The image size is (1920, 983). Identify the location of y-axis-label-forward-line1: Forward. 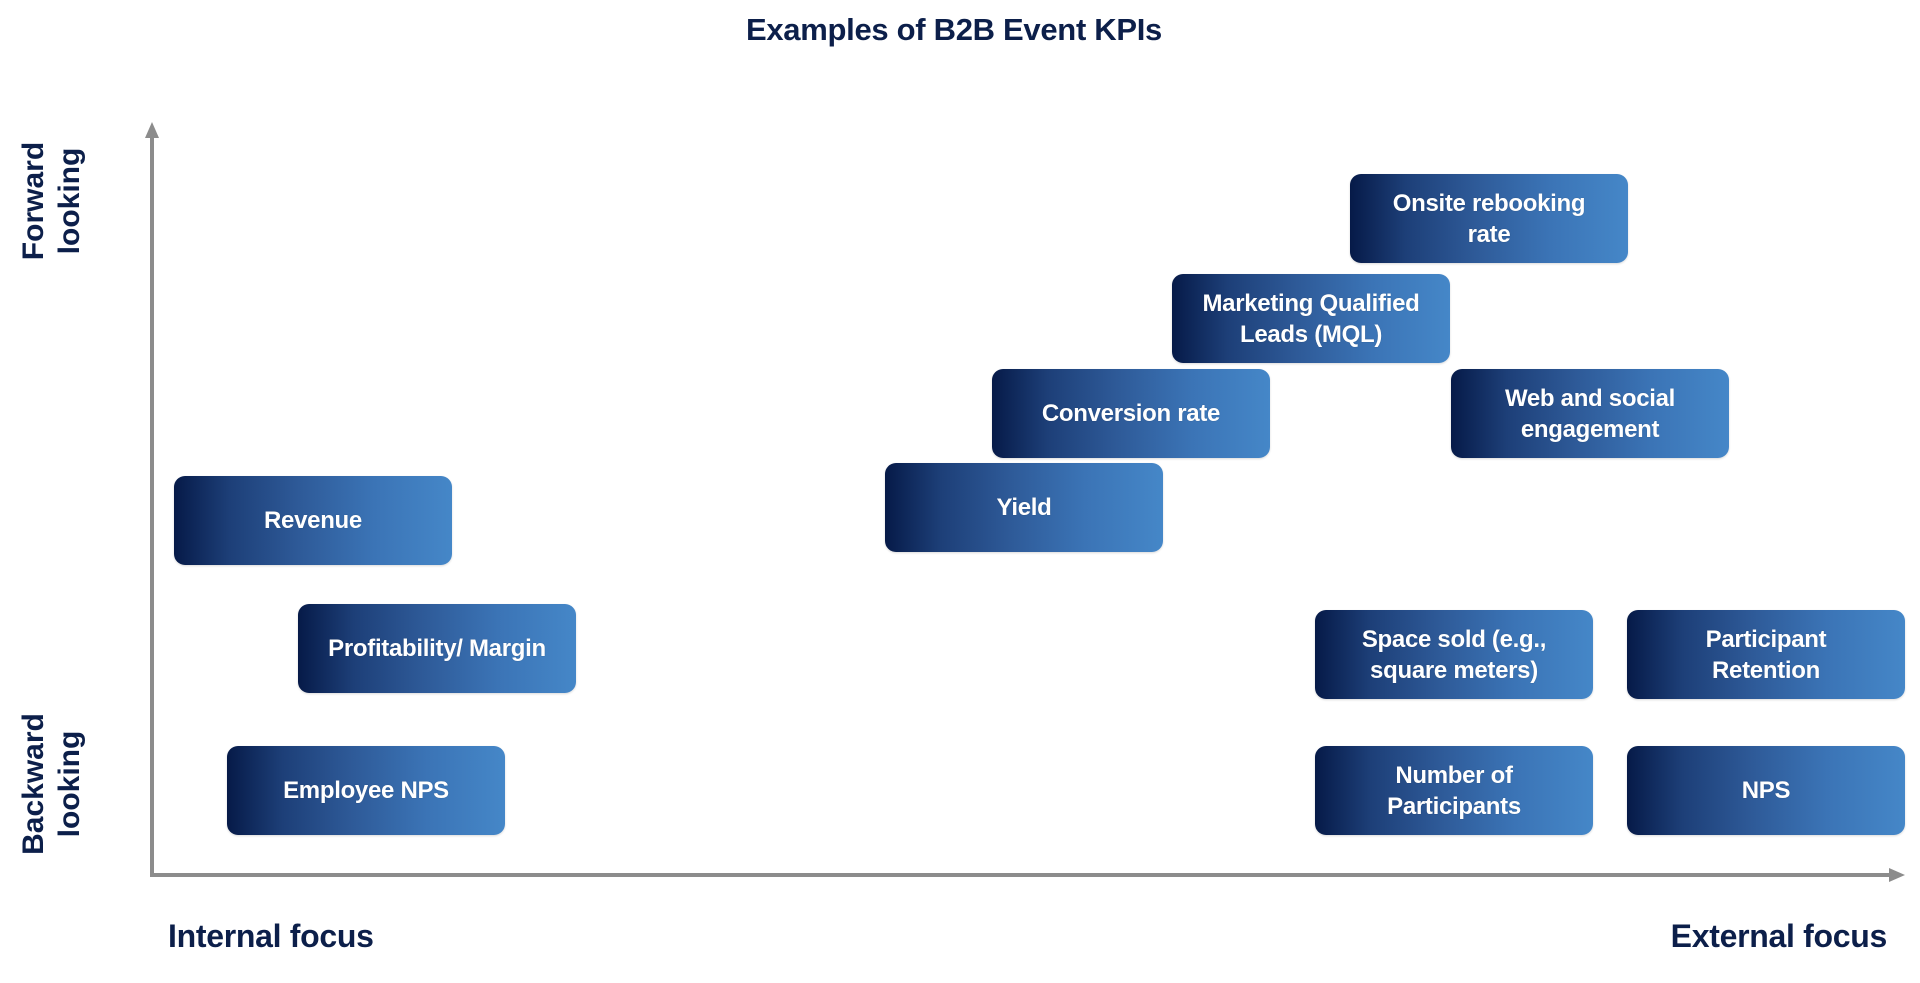
(33, 201).